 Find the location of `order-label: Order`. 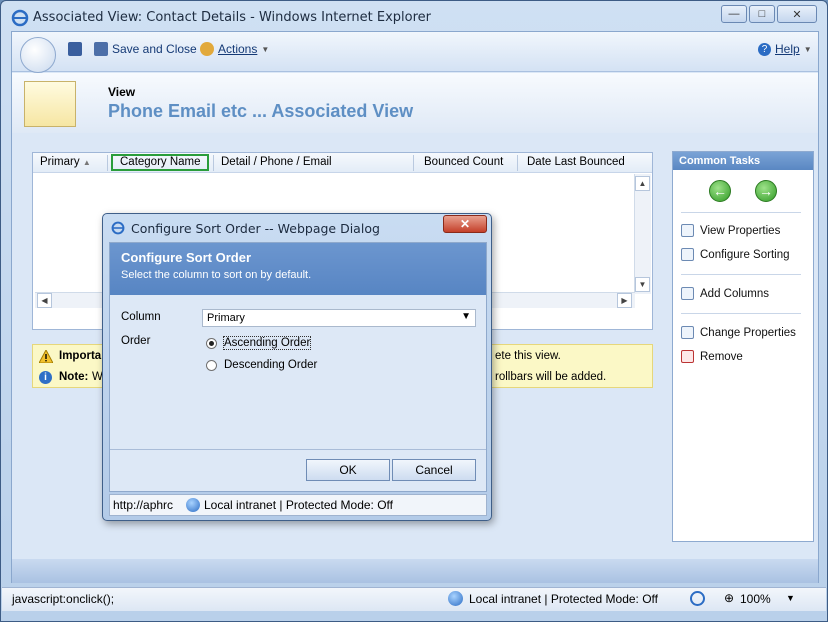

order-label: Order is located at coordinates (136, 341).